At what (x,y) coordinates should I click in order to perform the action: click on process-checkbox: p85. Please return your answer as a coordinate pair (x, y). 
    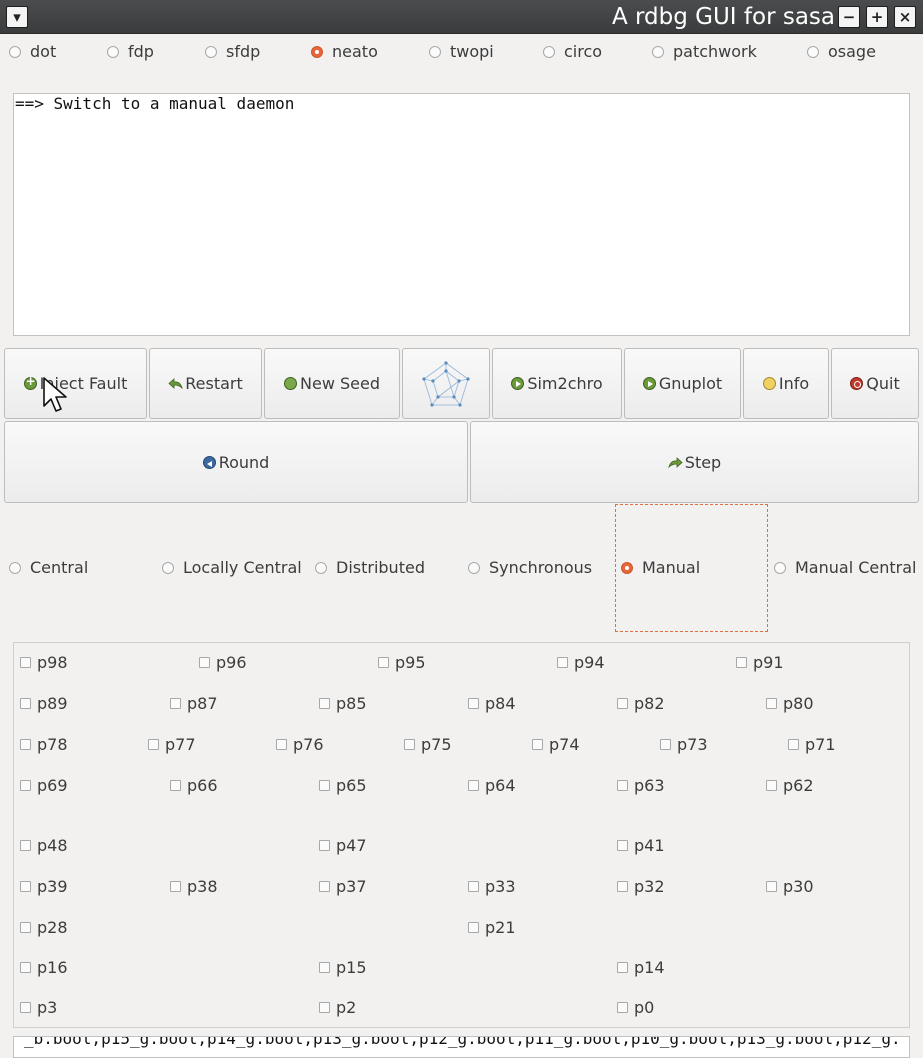
    Looking at the image, I should click on (343, 703).